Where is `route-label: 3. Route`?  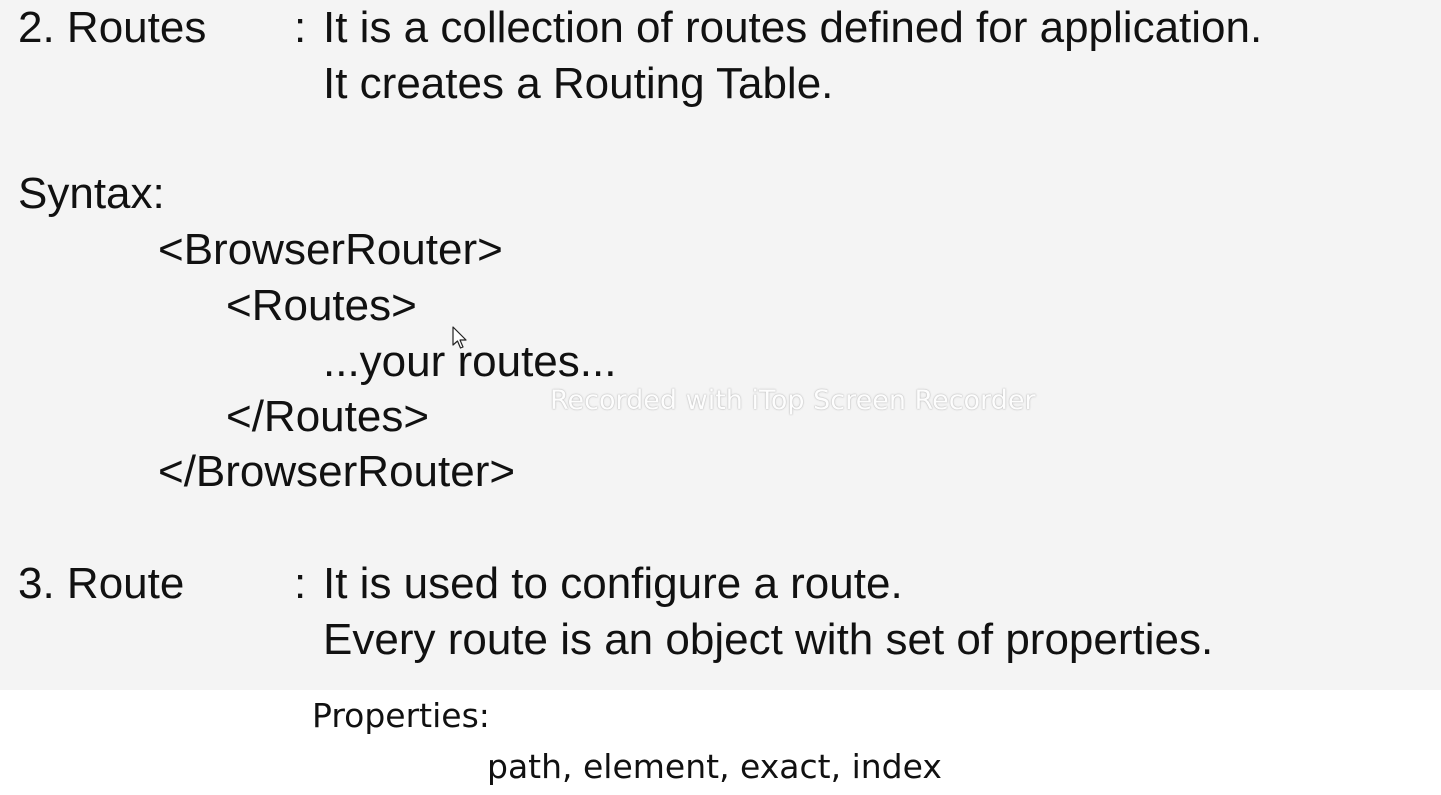
route-label: 3. Route is located at coordinates (101, 583).